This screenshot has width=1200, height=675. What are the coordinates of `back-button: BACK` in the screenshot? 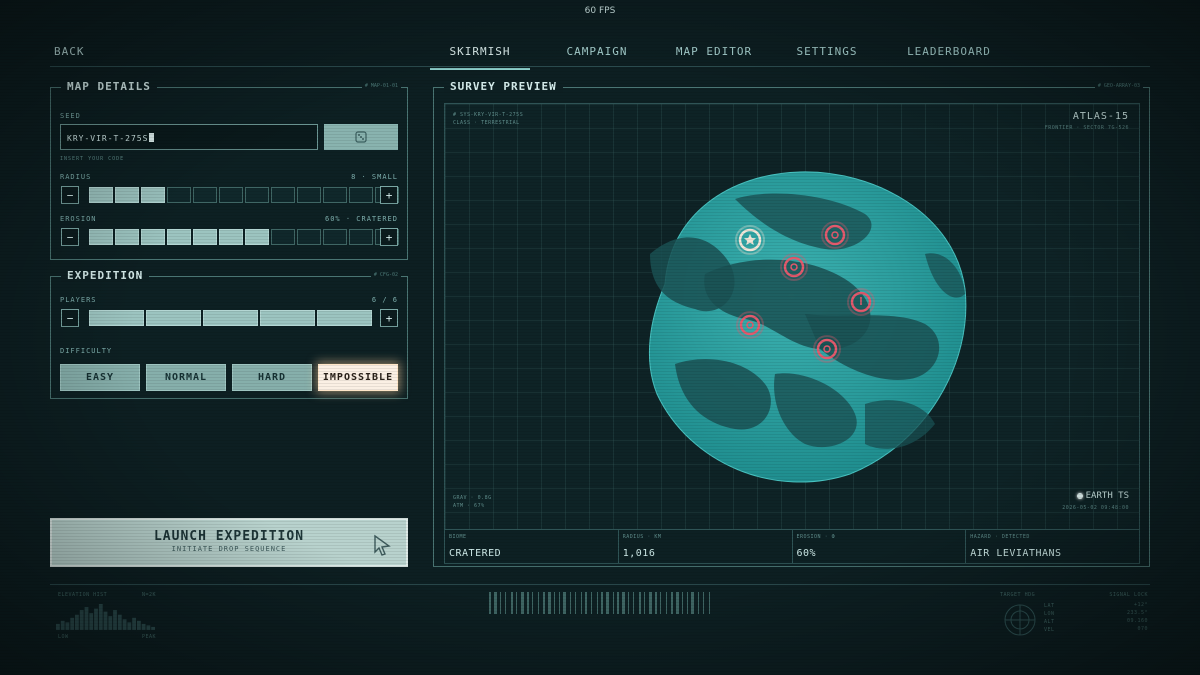 It's located at (69, 51).